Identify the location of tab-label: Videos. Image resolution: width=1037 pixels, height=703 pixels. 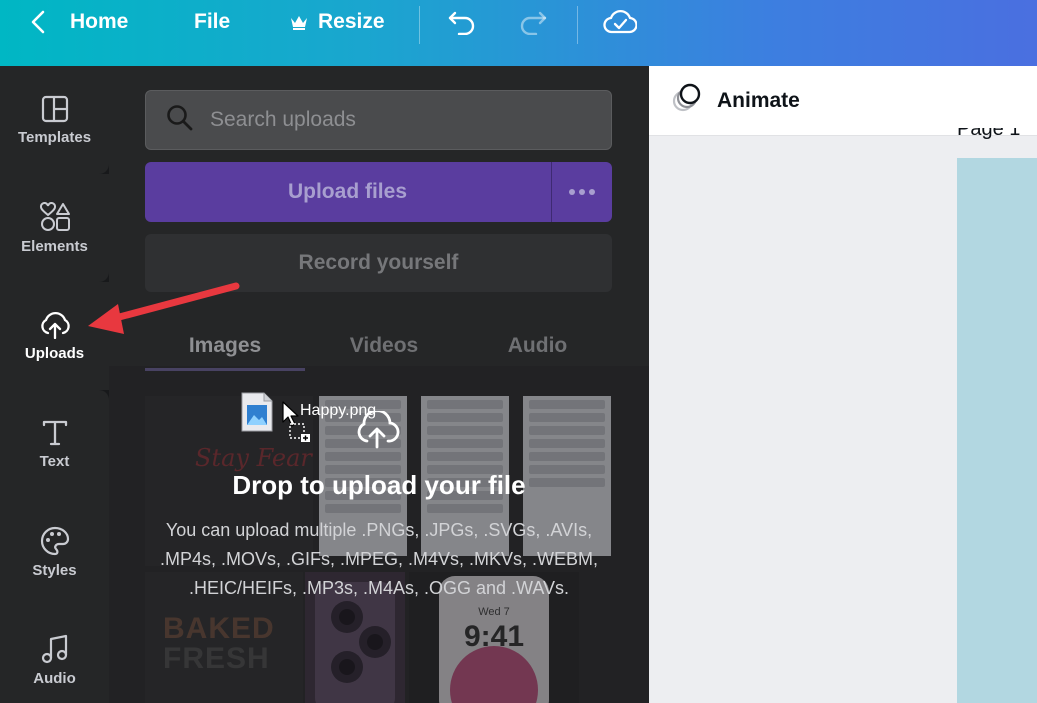
(384, 345).